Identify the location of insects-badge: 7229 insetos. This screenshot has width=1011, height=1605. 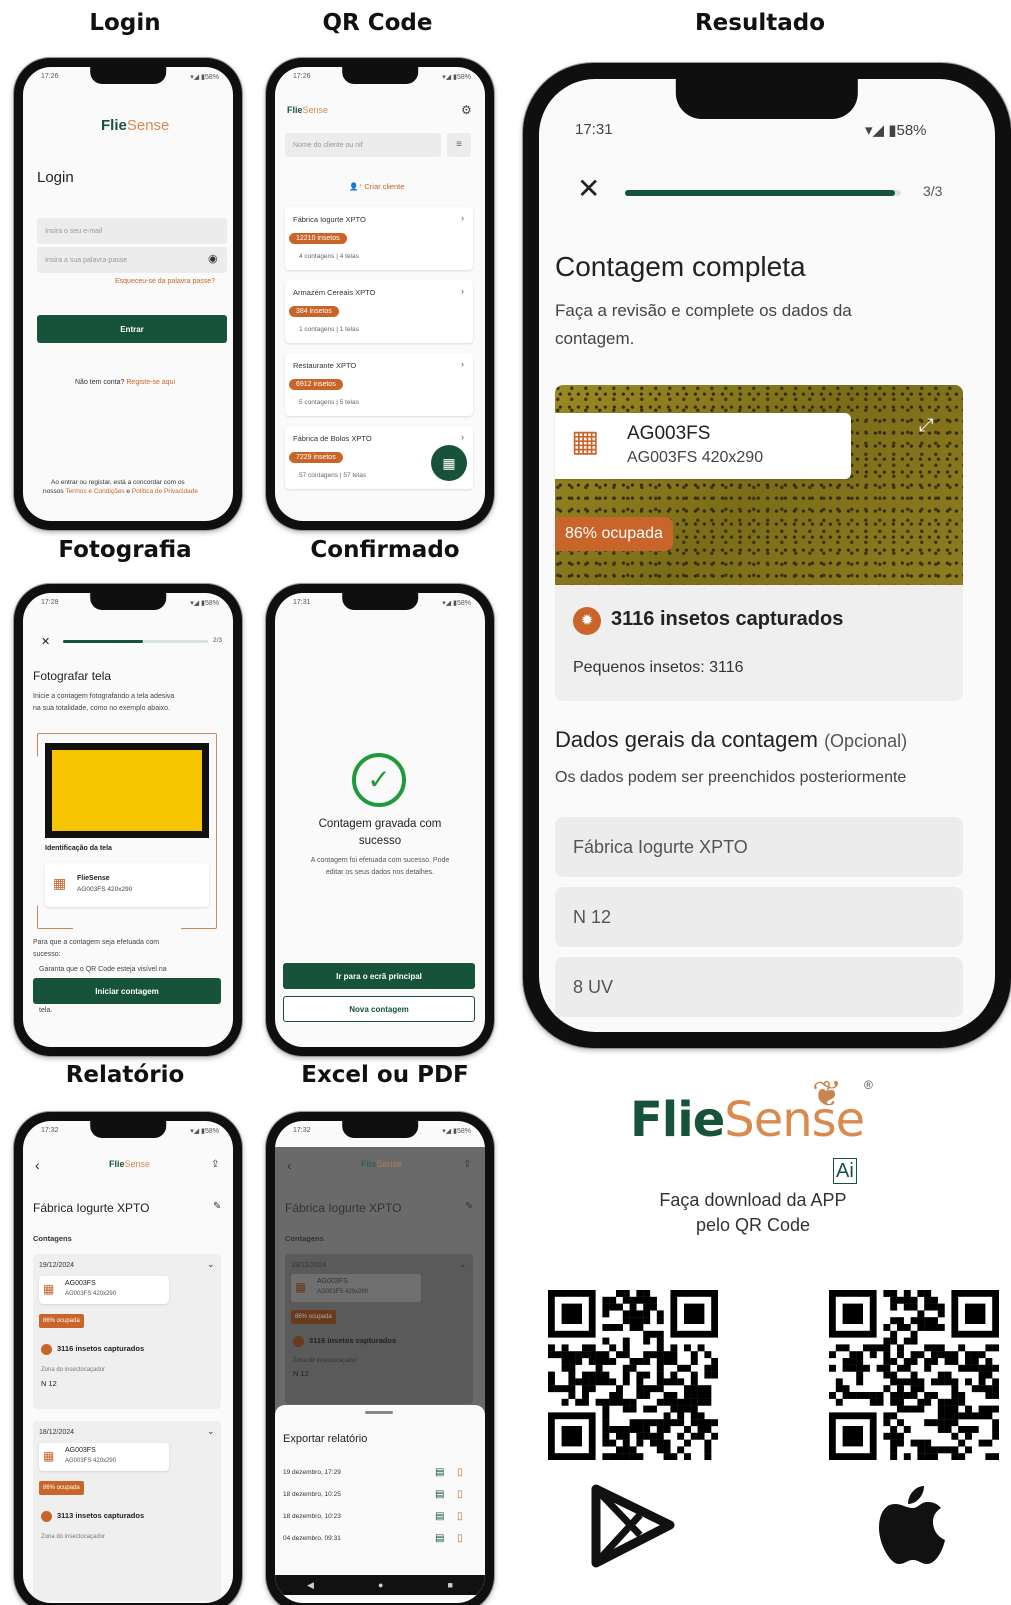
(316, 457).